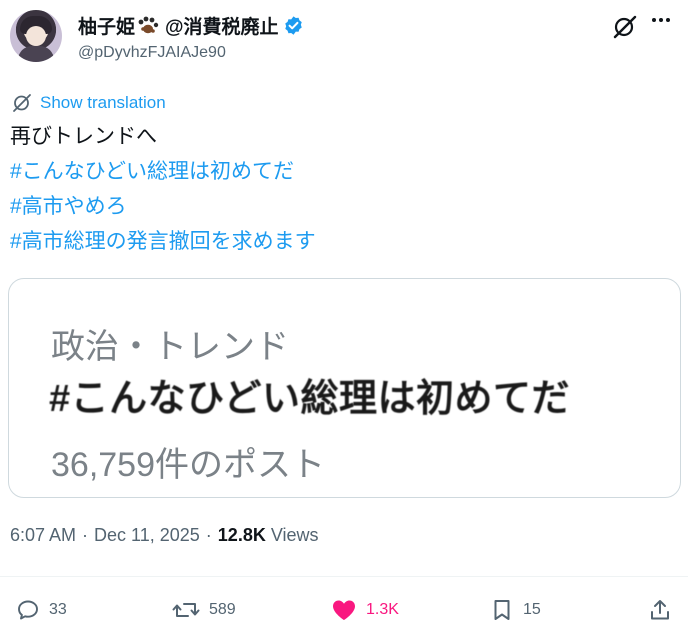 This screenshot has width=688, height=631. What do you see at coordinates (344, 576) in the screenshot?
I see `divider` at bounding box center [344, 576].